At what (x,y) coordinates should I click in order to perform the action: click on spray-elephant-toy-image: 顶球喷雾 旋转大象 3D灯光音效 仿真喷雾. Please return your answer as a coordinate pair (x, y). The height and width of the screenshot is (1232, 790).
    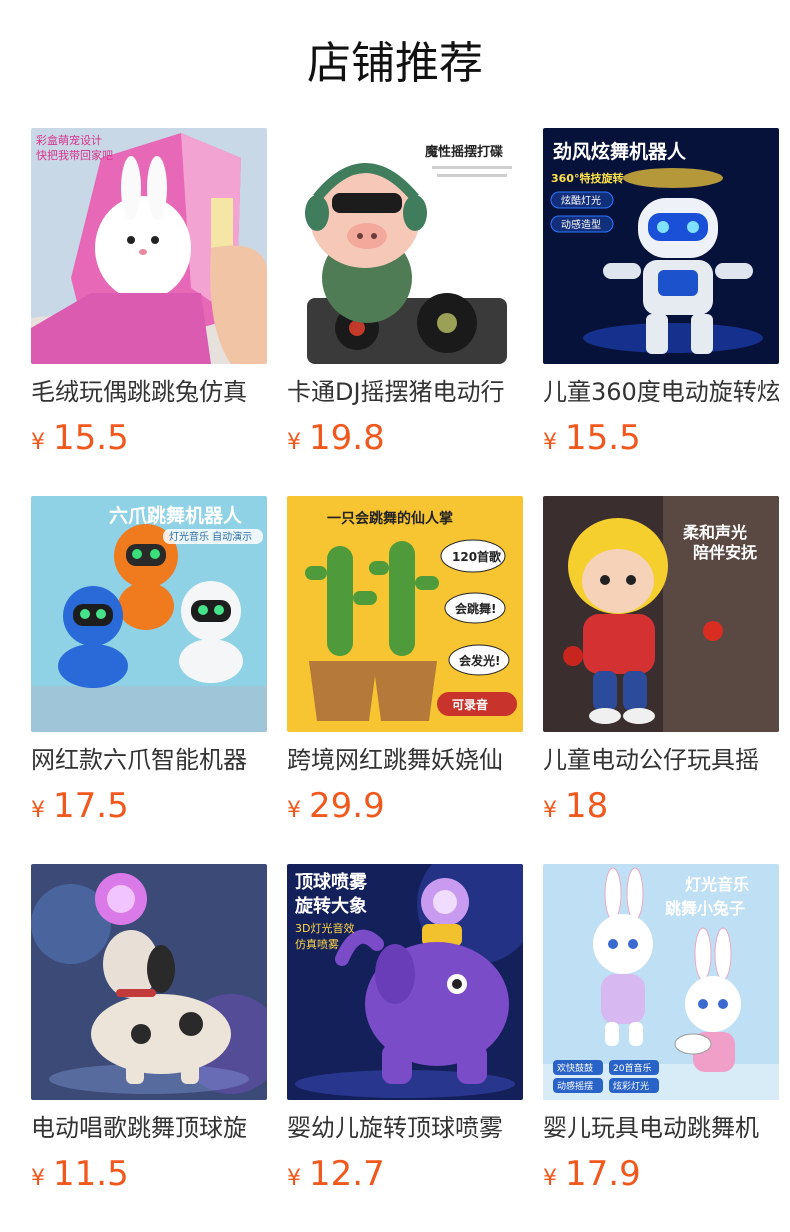
    Looking at the image, I should click on (405, 982).